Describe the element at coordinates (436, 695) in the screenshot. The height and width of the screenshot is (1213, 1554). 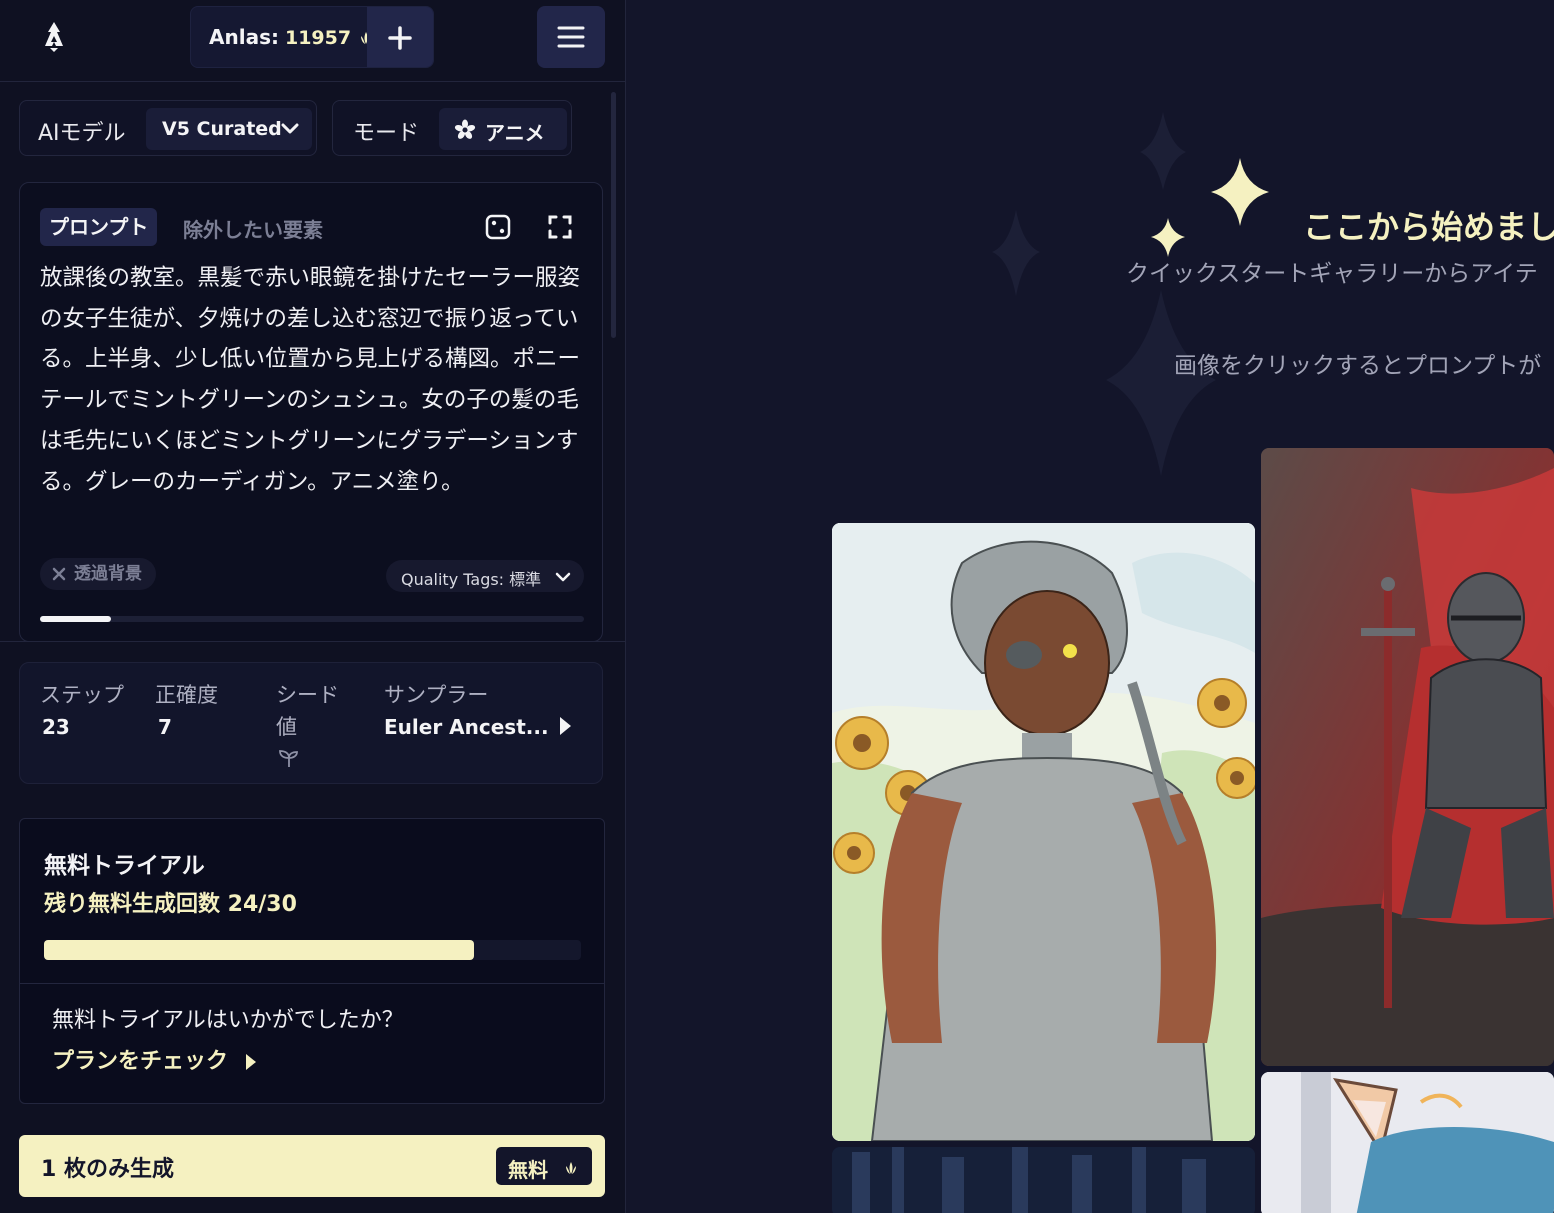
I see `sampler-label: サンプラー` at that location.